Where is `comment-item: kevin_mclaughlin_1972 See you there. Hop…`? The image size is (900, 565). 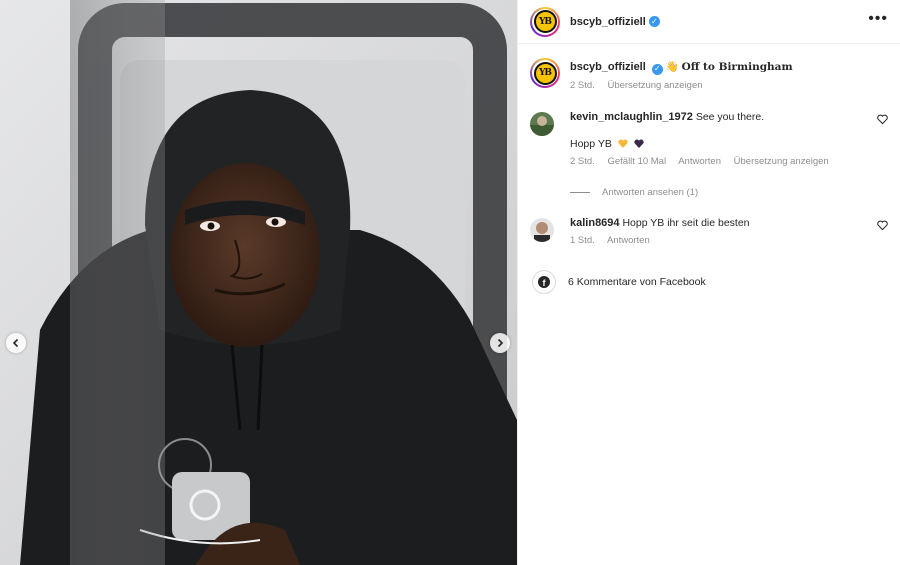 comment-item: kevin_mclaughlin_1972 See you there. Hop… is located at coordinates (709, 155).